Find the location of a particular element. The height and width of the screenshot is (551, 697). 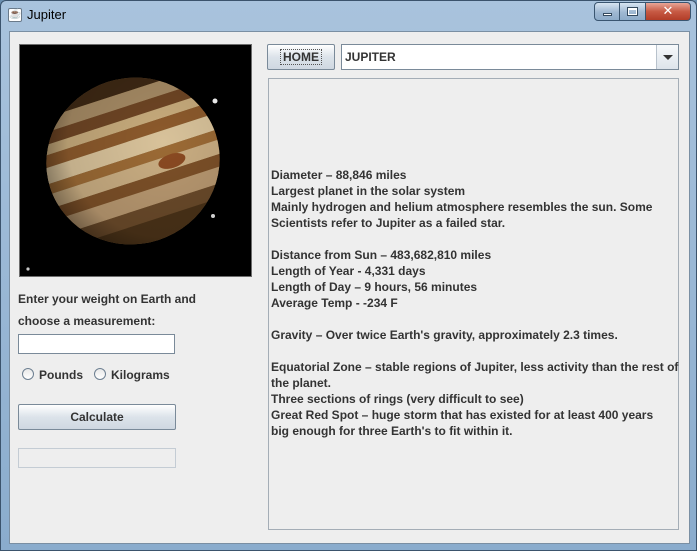

info-line: Distance from Sun – 483,682,810 miles is located at coordinates (381, 255).